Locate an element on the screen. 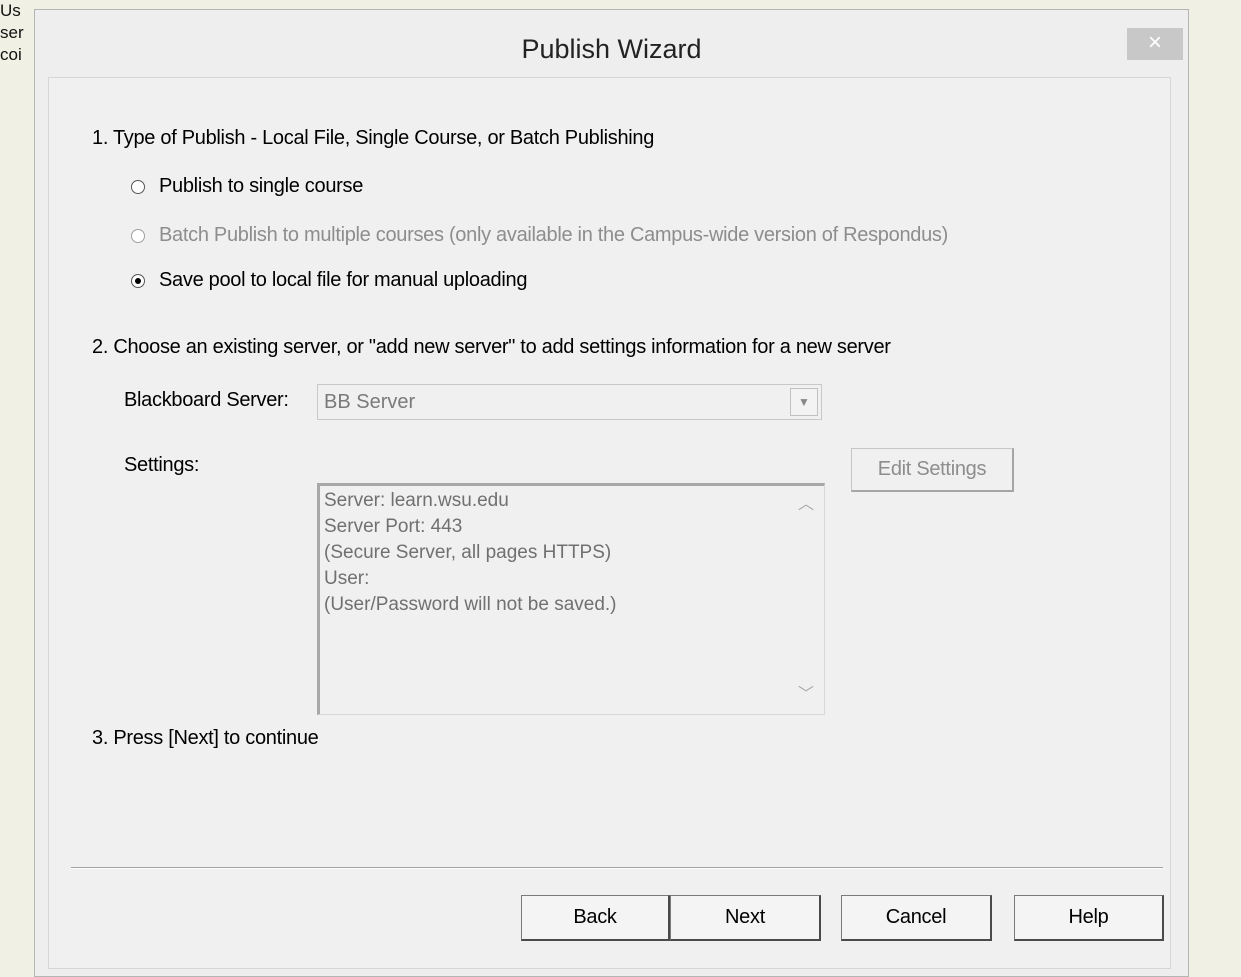  settings-line: (Secure Server, all pages HTTPS) is located at coordinates (468, 552).